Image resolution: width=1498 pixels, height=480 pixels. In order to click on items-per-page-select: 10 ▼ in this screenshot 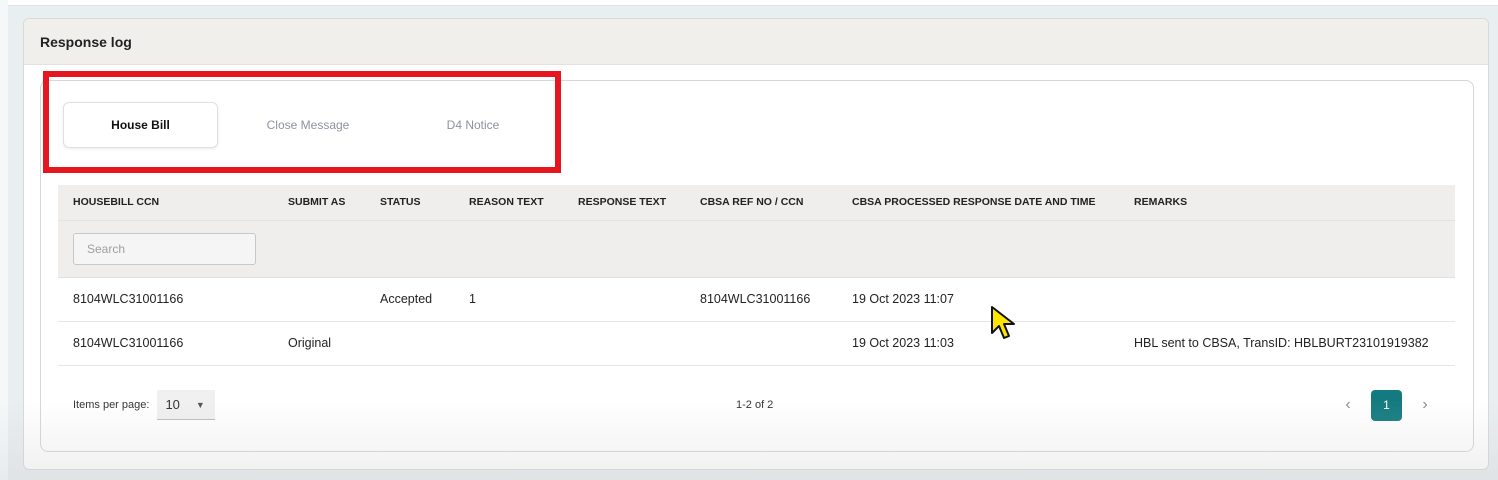, I will do `click(186, 405)`.